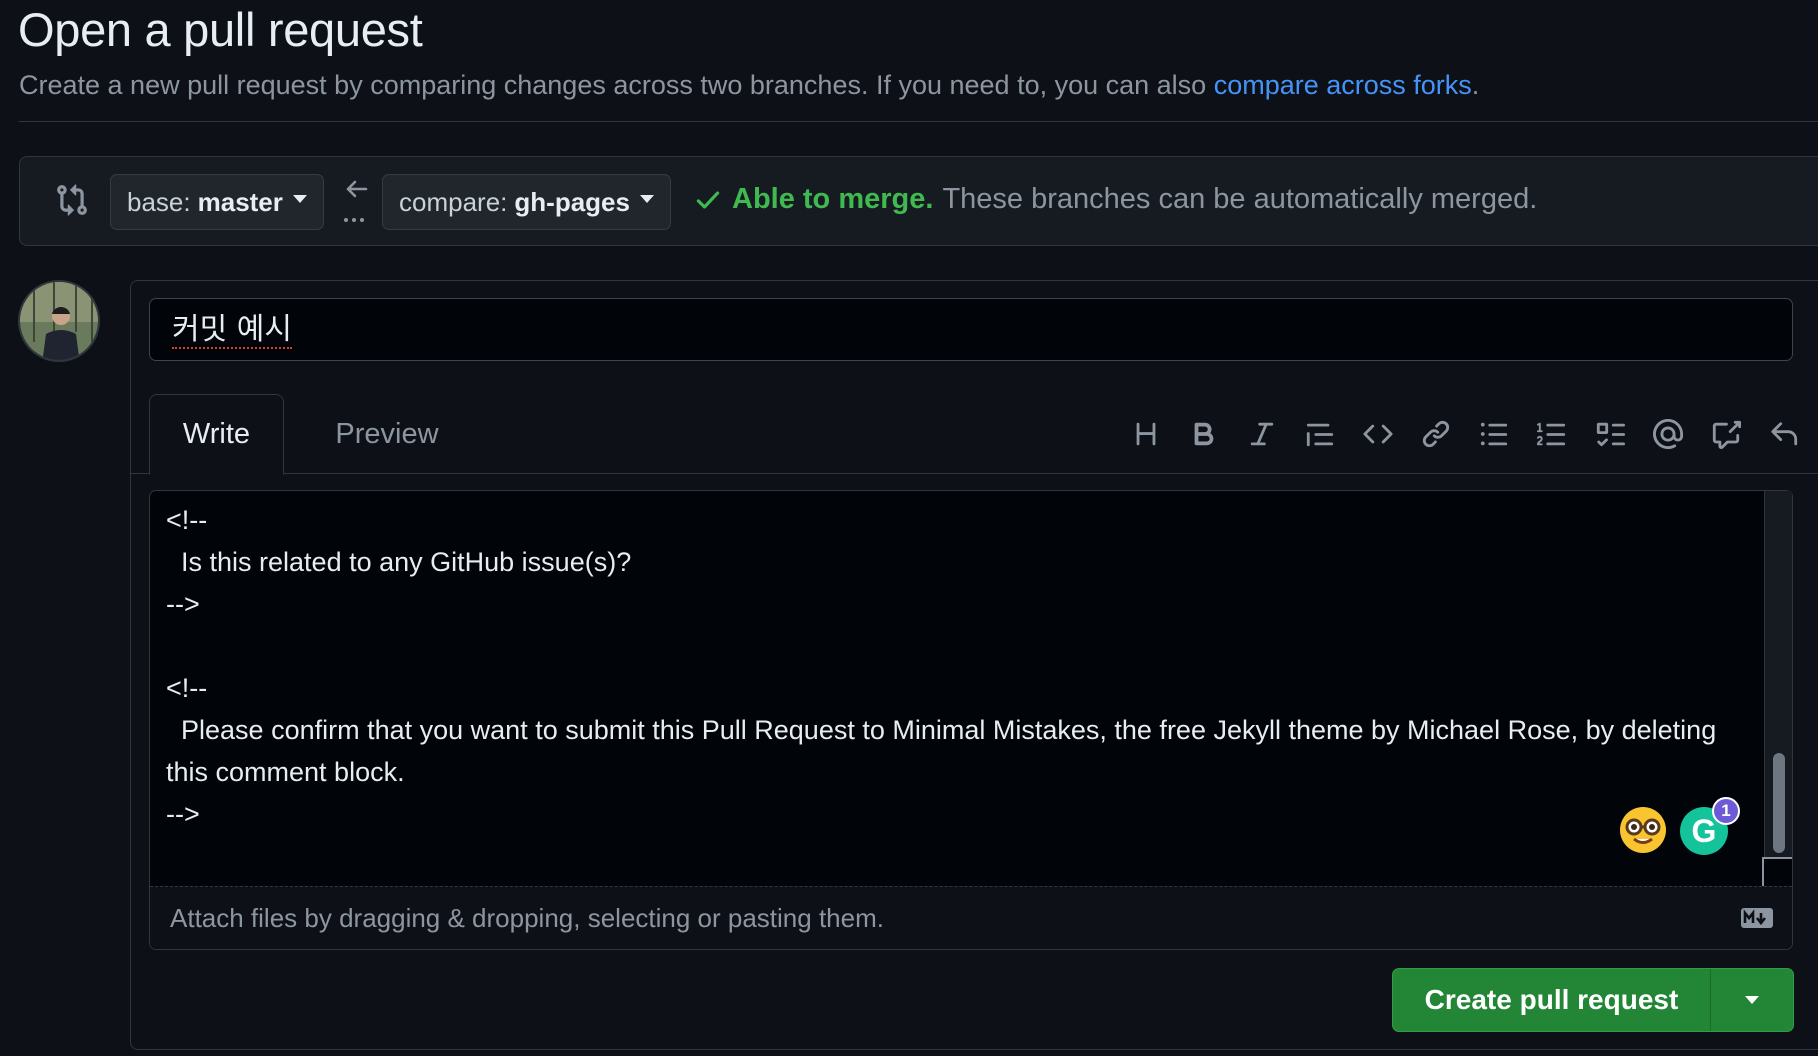 The width and height of the screenshot is (1818, 1056). What do you see at coordinates (220, 29) in the screenshot?
I see `page-title: Open a pull request` at bounding box center [220, 29].